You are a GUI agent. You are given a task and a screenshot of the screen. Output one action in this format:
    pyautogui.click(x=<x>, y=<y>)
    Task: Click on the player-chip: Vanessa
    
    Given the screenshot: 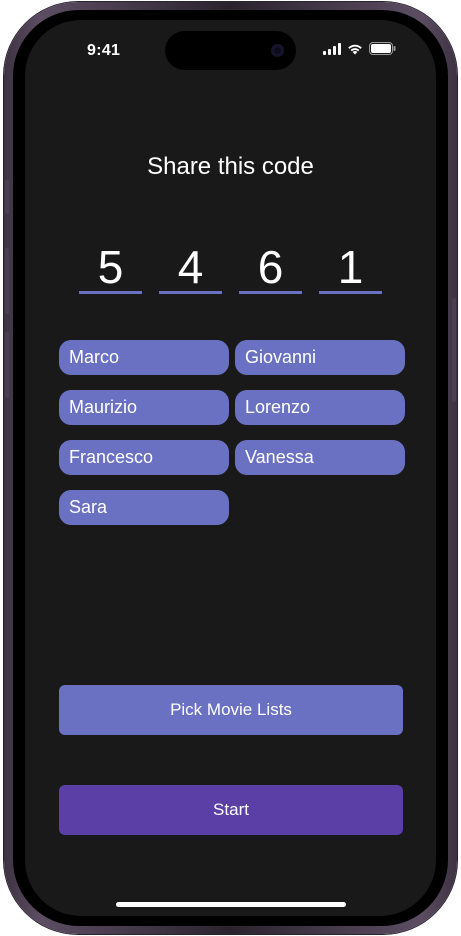 What is the action you would take?
    pyautogui.click(x=320, y=457)
    